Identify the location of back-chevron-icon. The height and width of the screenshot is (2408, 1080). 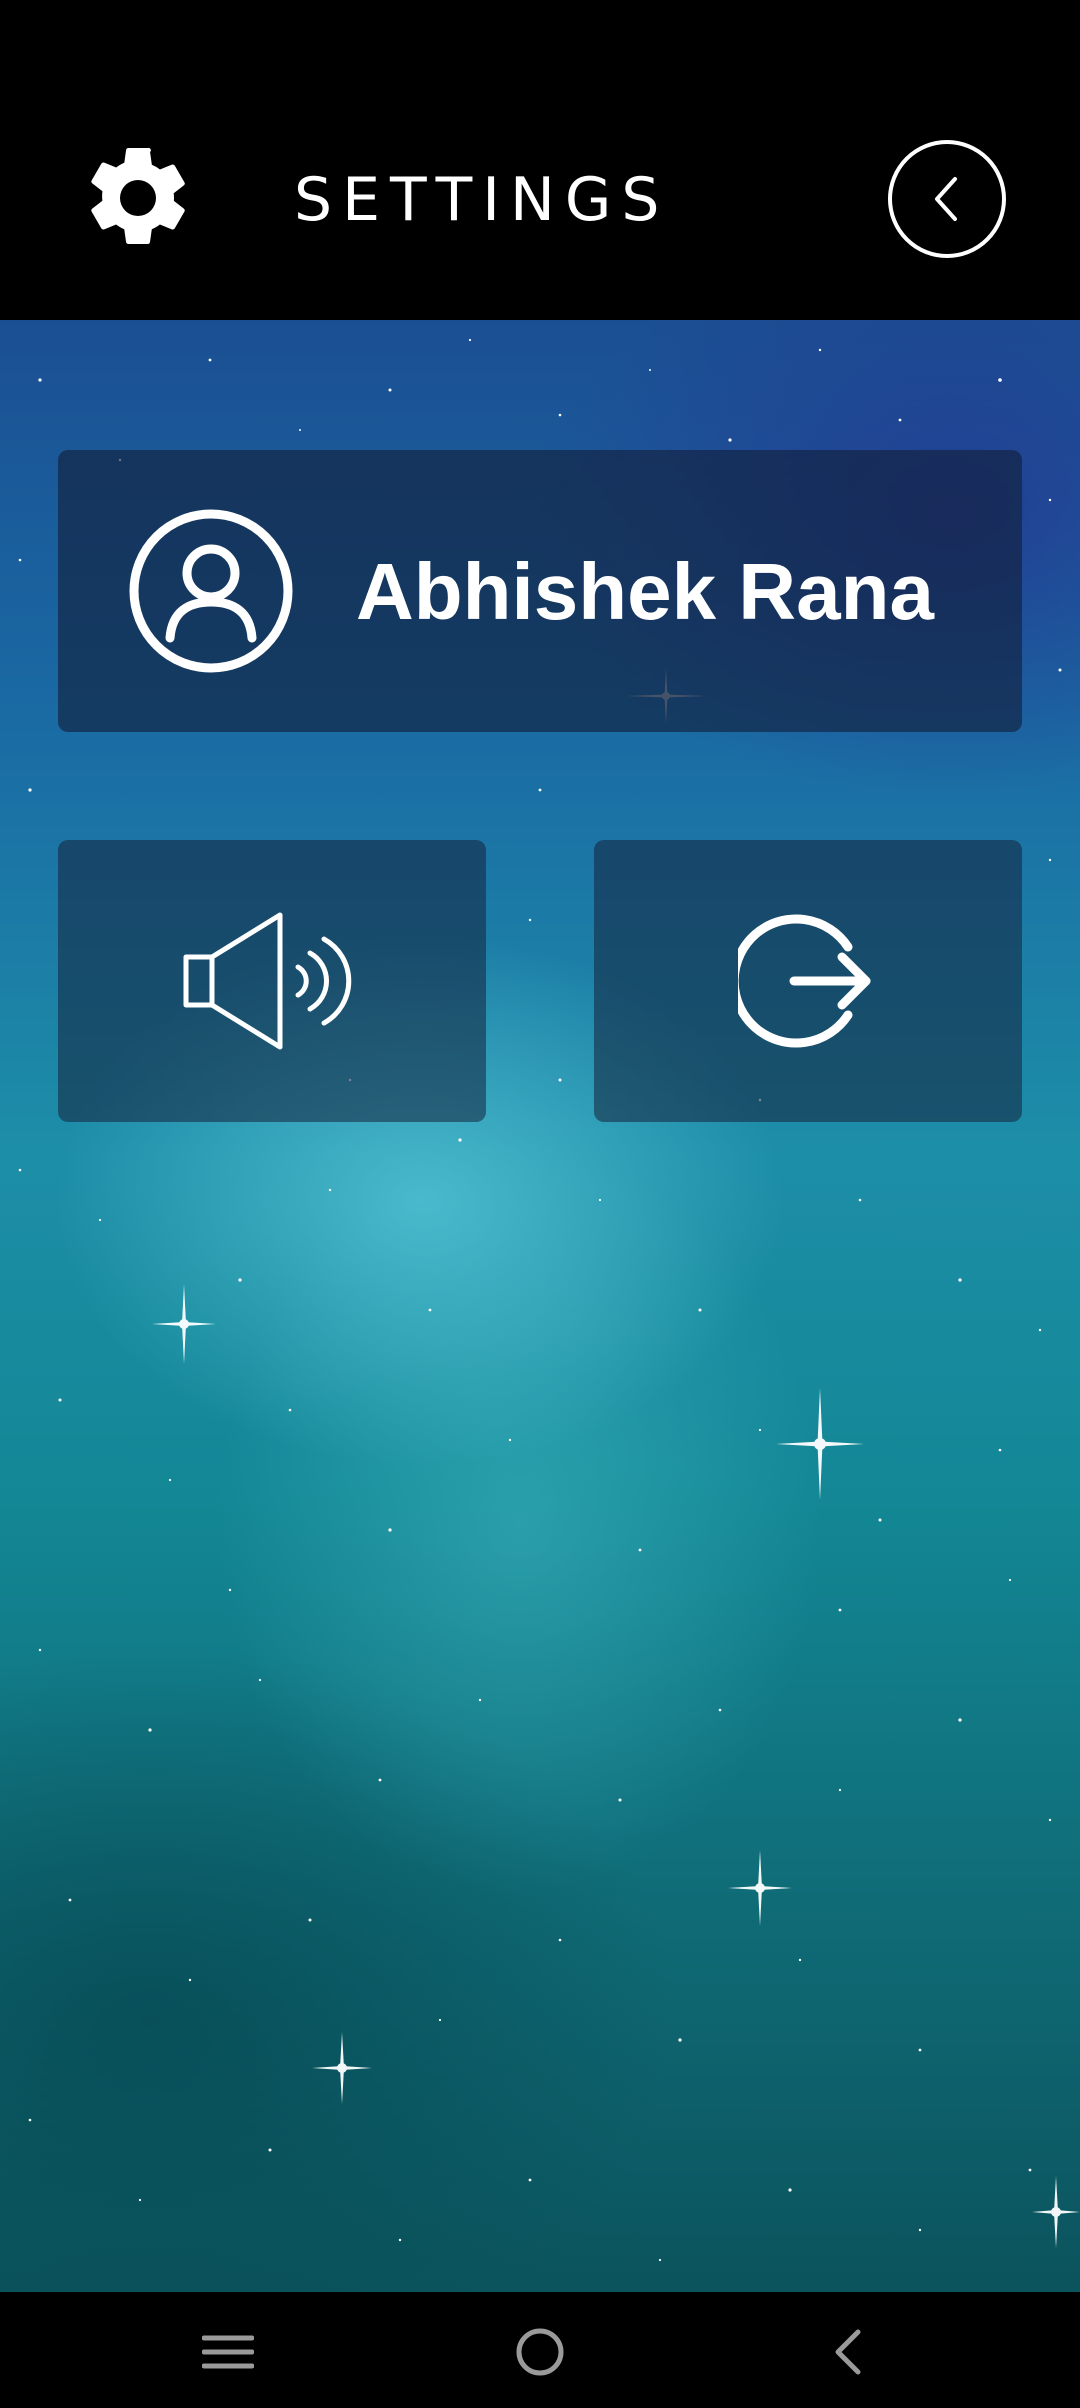
(848, 2352).